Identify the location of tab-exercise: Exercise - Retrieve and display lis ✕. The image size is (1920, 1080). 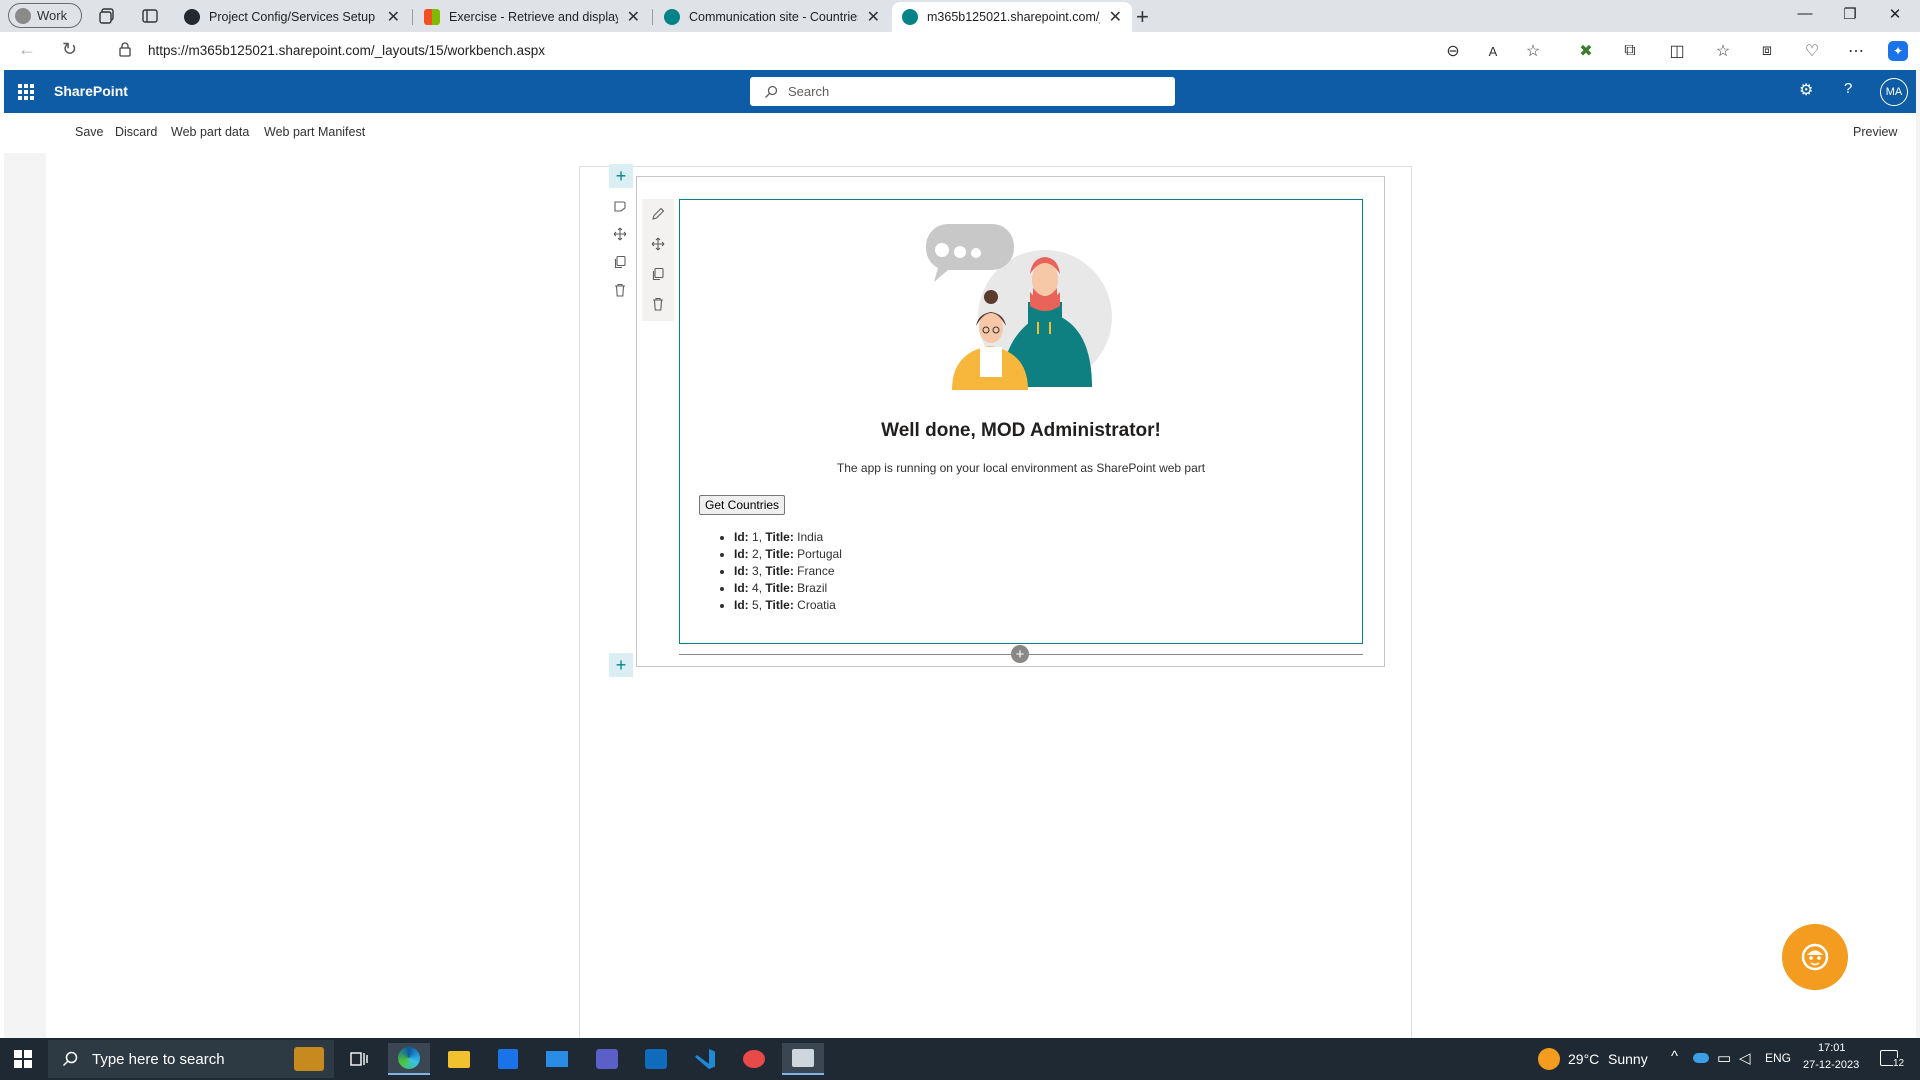
(532, 17).